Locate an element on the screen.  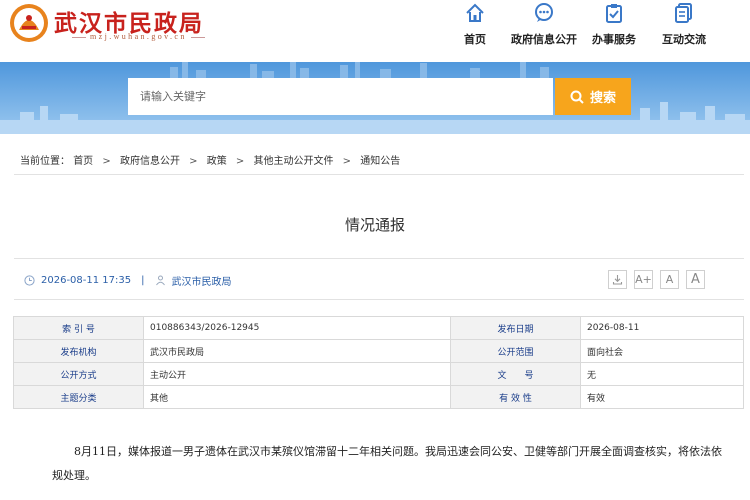
table-row: 主题分类 其他 有 效 性 有效 is located at coordinates (378, 397).